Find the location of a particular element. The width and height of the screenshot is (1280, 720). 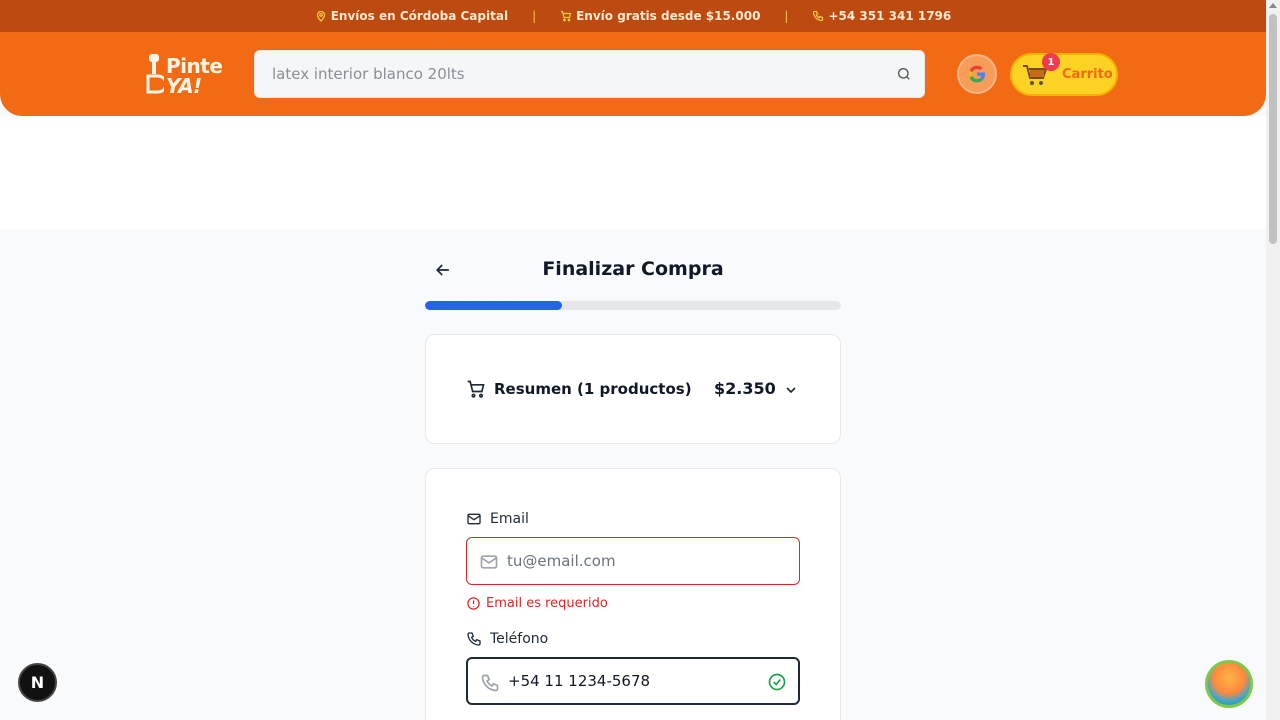

email-label: Email is located at coordinates (497, 519).